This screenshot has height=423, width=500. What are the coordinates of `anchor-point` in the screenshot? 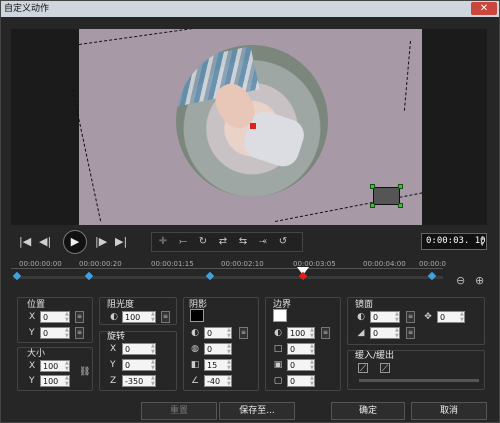 It's located at (253, 126).